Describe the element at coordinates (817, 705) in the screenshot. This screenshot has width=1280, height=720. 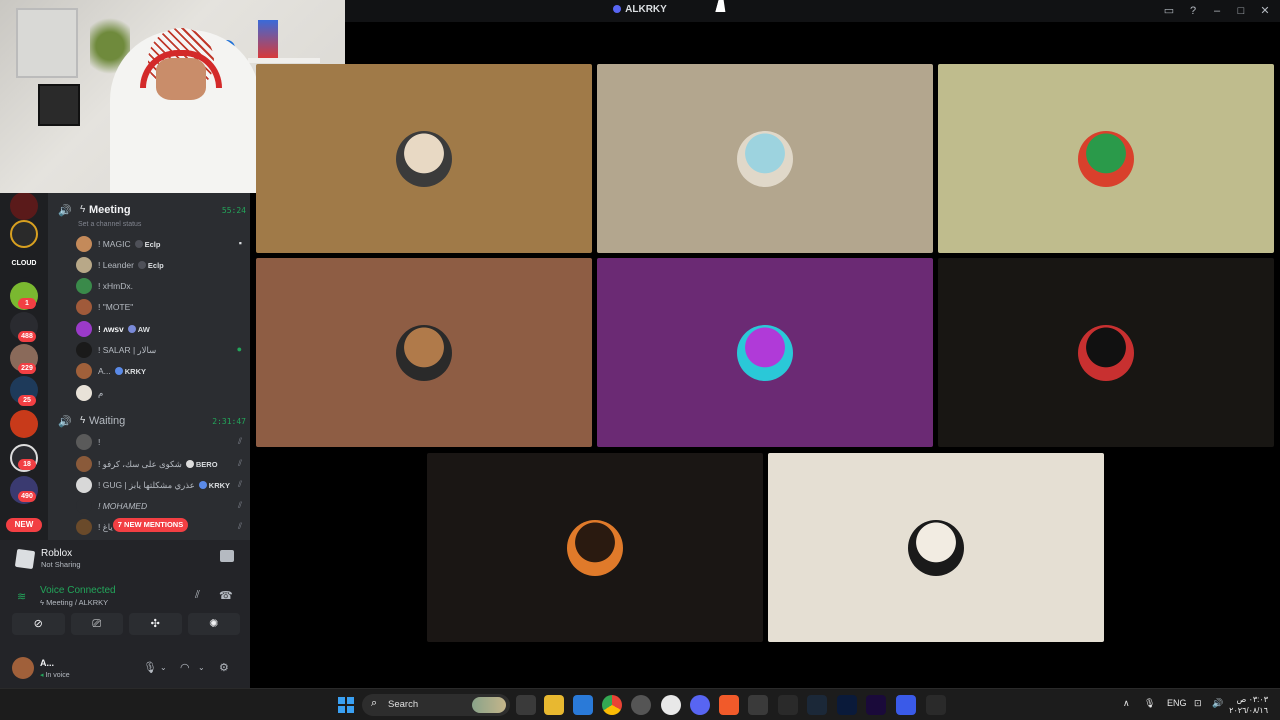
I see `steam-icon` at that location.